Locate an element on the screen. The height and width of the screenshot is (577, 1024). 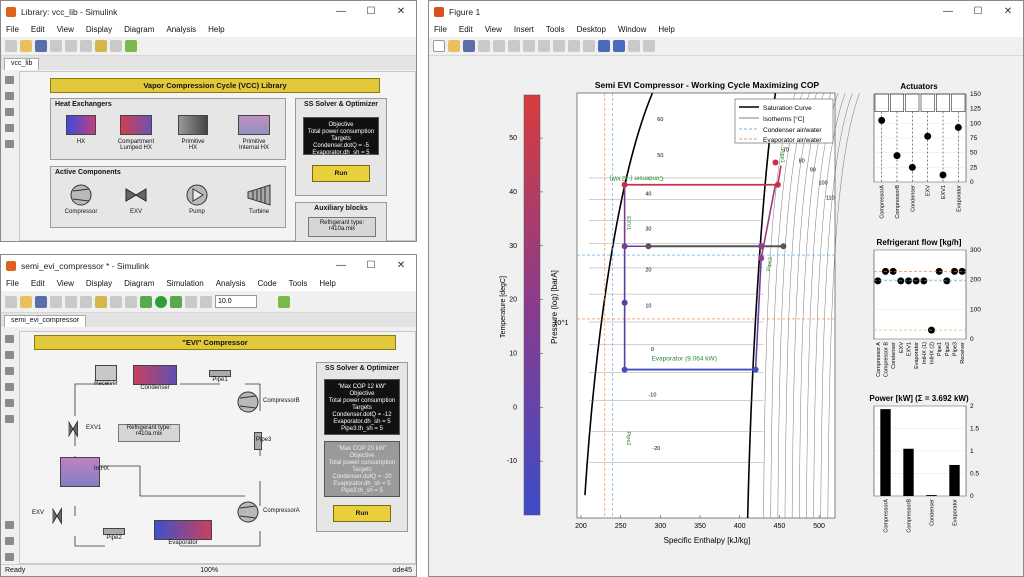
condenser-block: Condenser is located at coordinates (155, 378).